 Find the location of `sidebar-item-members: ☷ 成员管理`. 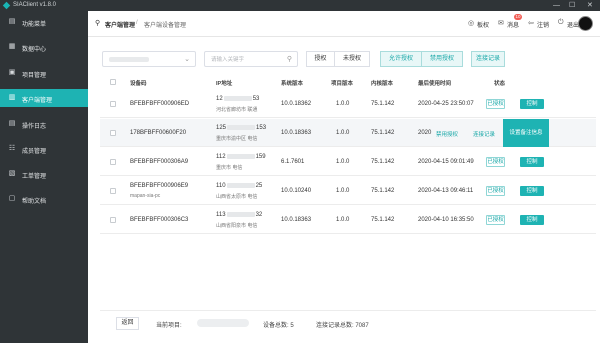

sidebar-item-members: ☷ 成员管理 is located at coordinates (44, 149).